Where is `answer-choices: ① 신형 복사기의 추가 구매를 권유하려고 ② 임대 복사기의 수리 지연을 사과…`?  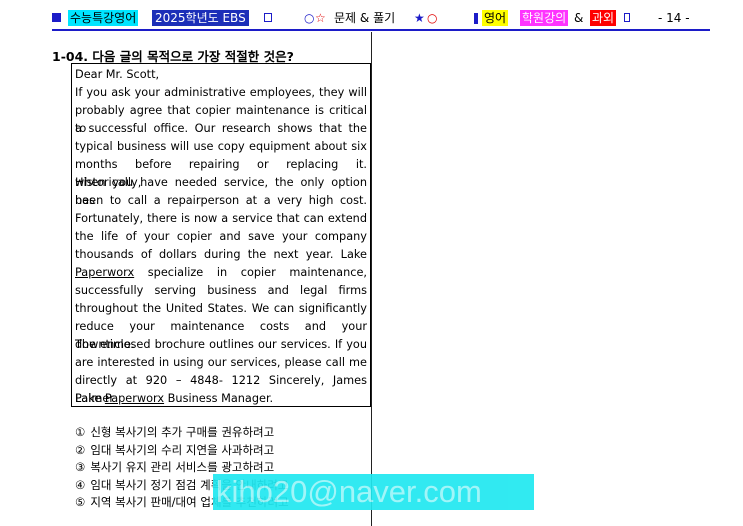
answer-choices: ① 신형 복사기의 추가 구매를 권유하려고 ② 임대 복사기의 수리 지연을 사과… is located at coordinates (182, 468).